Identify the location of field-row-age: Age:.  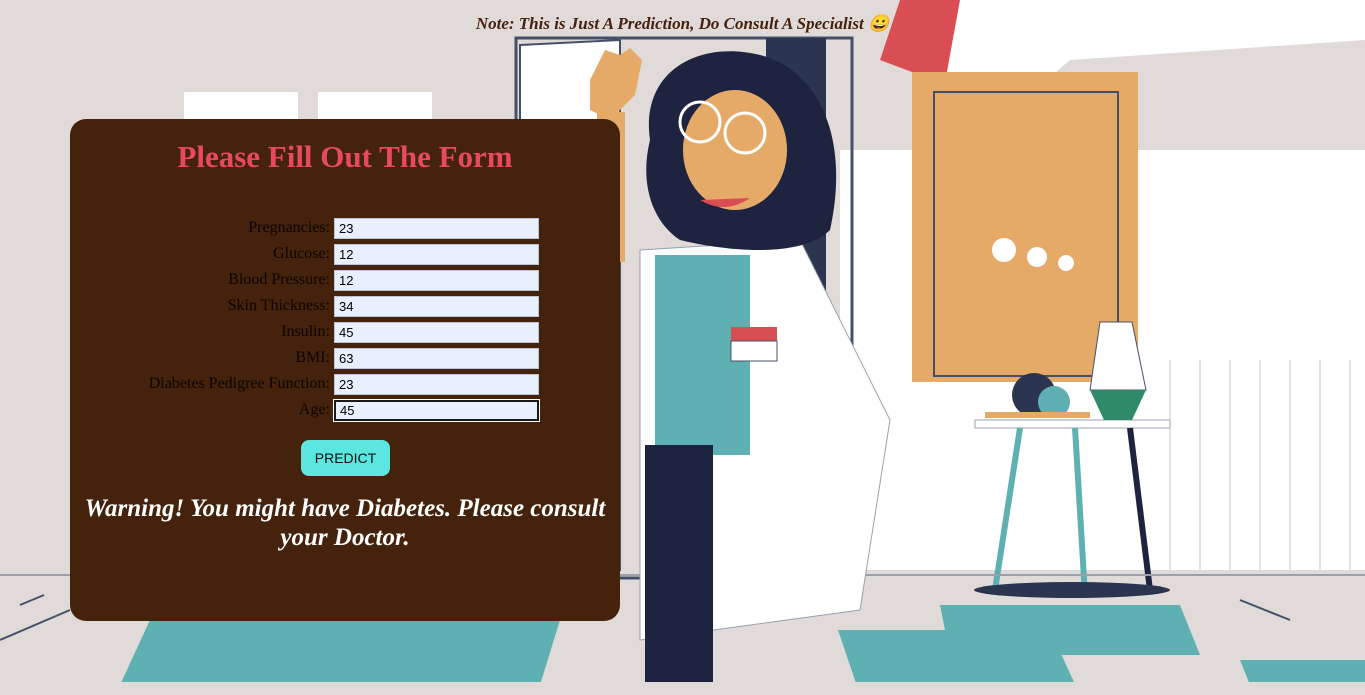
(345, 410).